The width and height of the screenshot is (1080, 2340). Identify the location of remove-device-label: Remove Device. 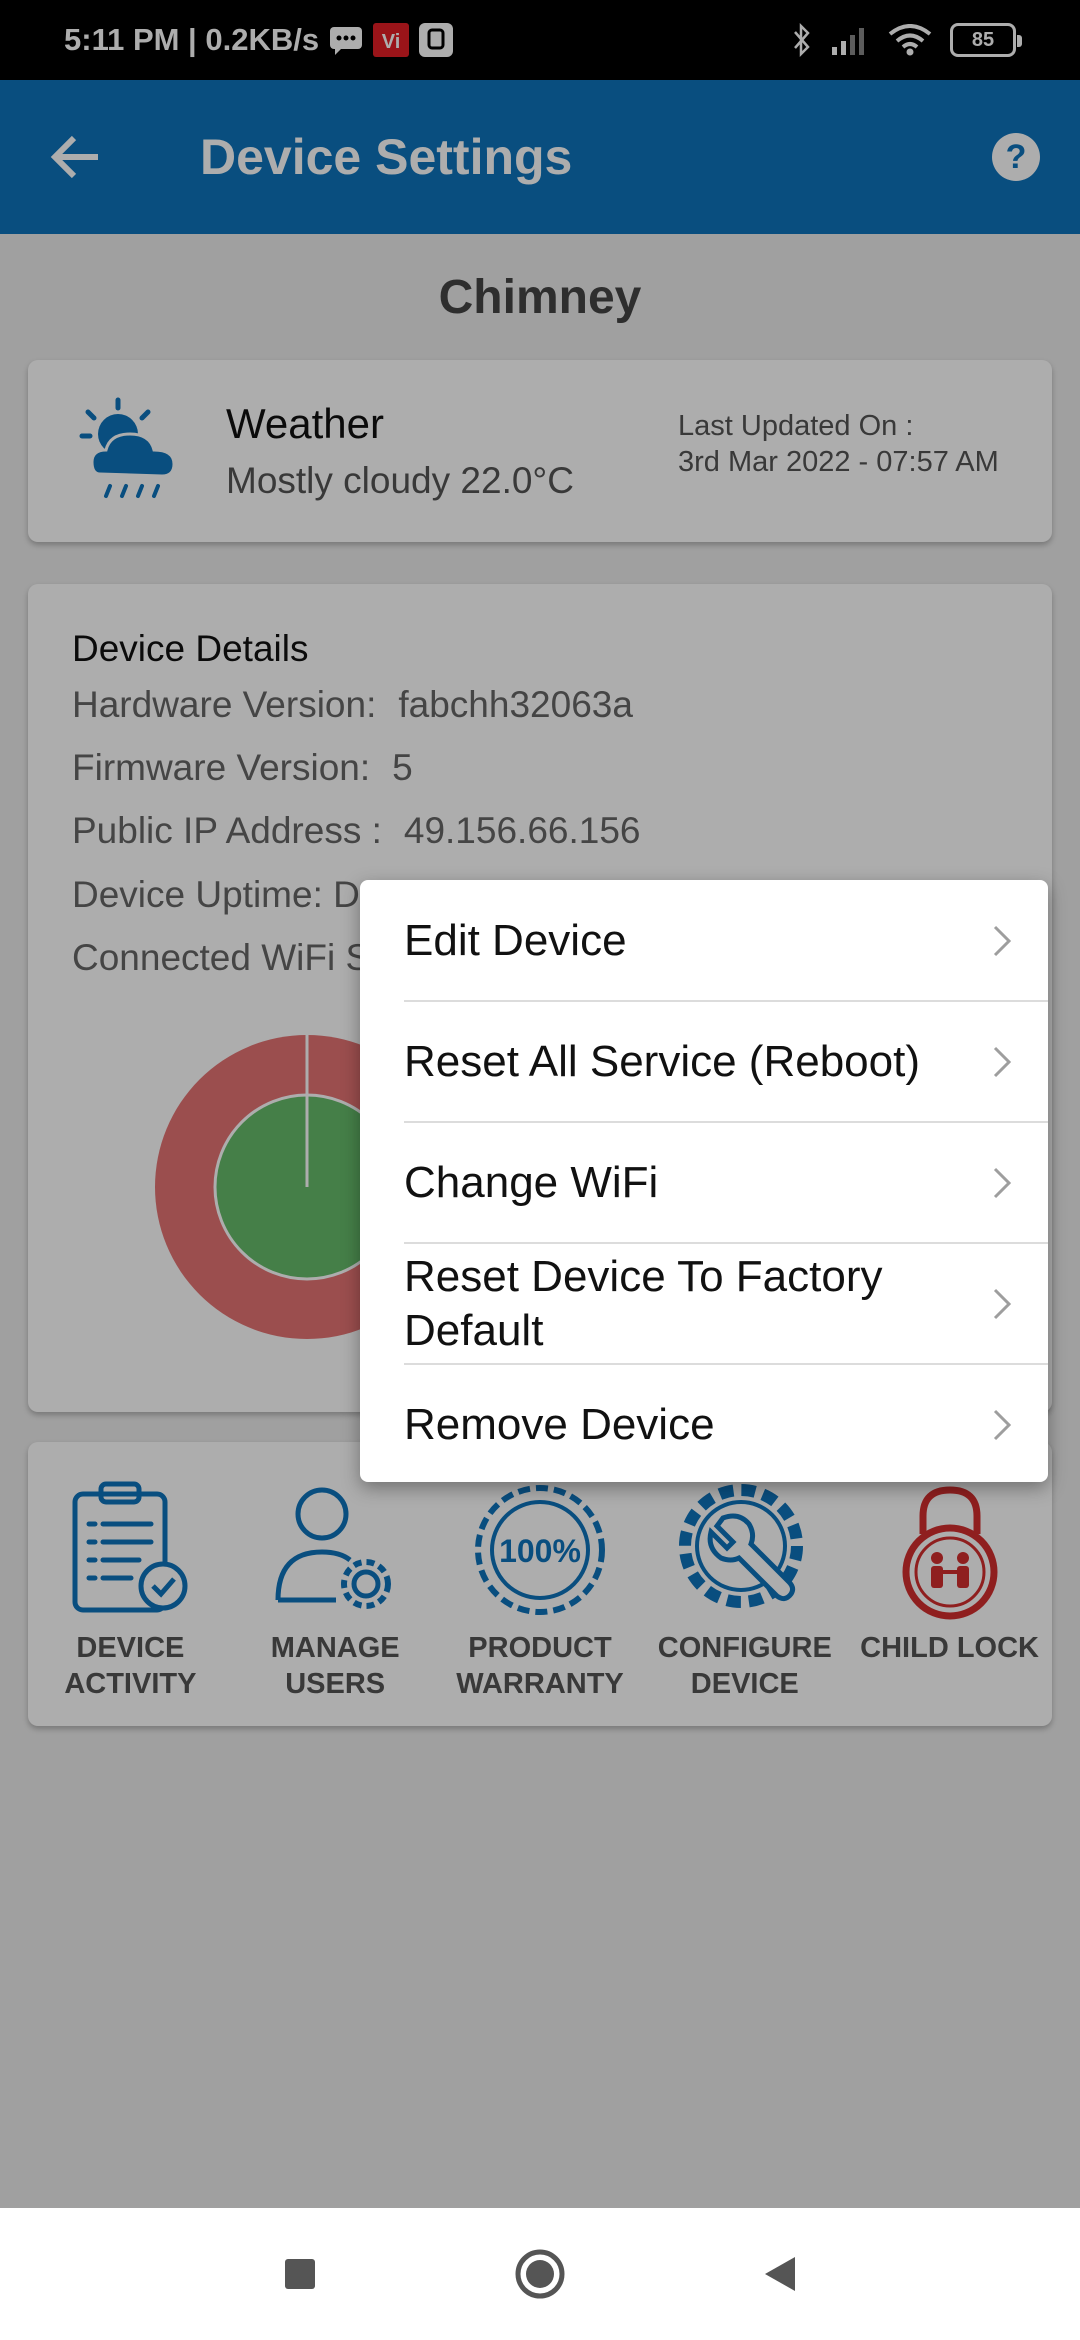
(559, 1424).